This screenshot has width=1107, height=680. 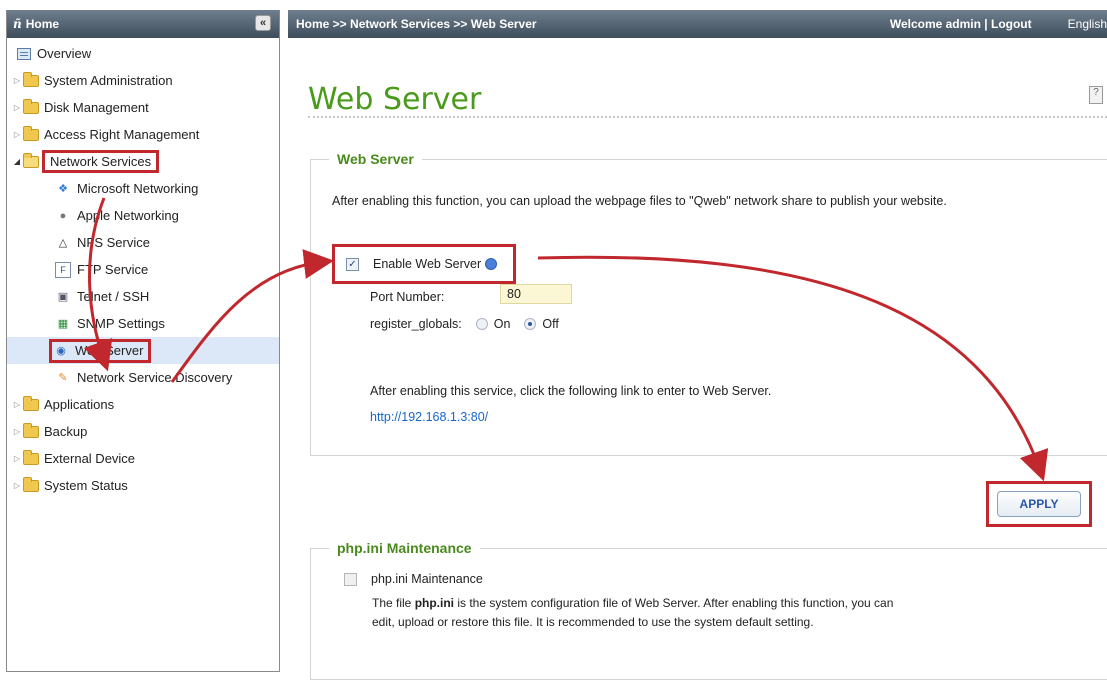 I want to click on nfs-icon: △, so click(x=63, y=243).